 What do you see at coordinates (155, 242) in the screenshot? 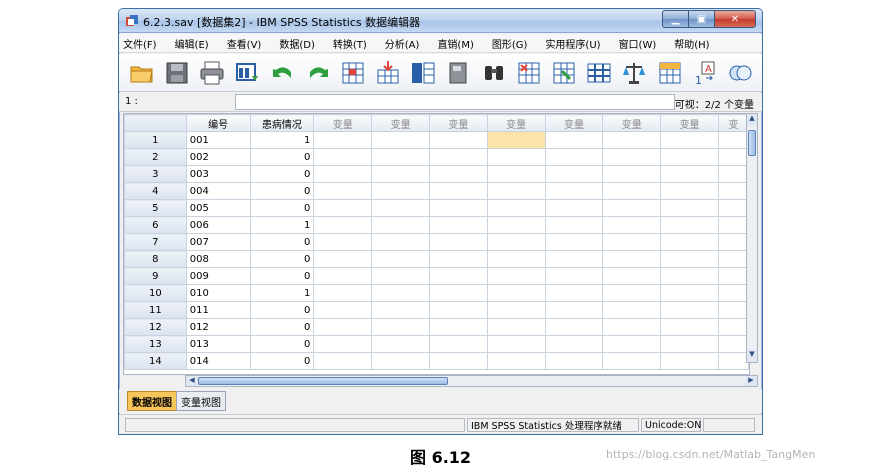
I see `row-number: 7` at bounding box center [155, 242].